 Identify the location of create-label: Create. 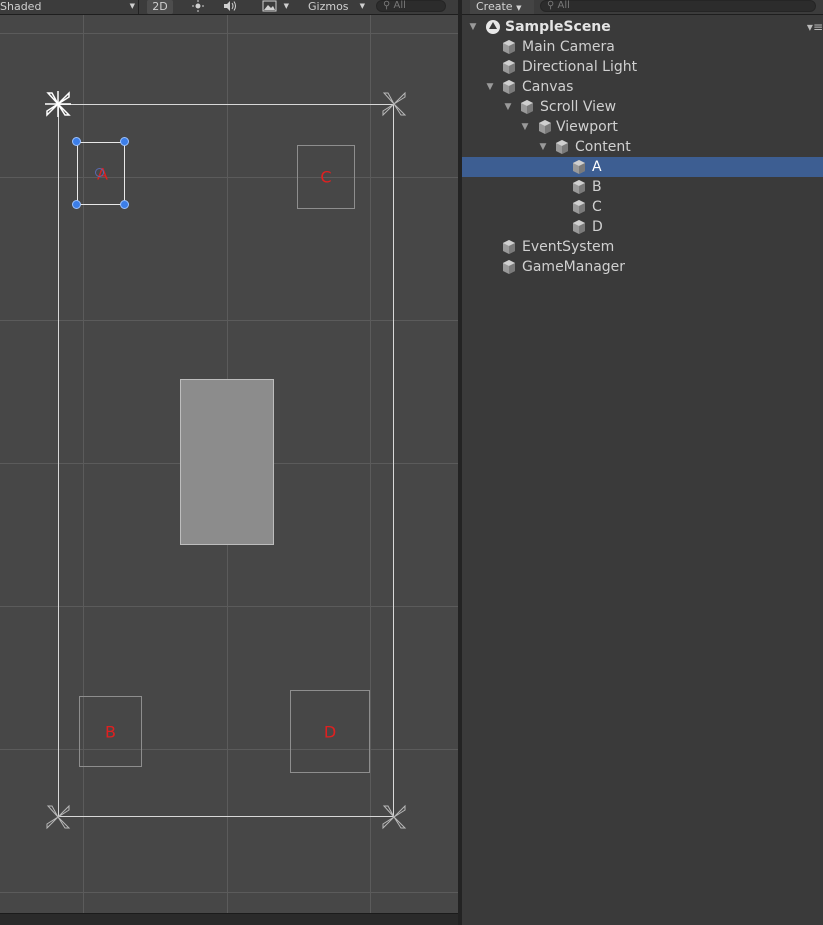
(494, 6).